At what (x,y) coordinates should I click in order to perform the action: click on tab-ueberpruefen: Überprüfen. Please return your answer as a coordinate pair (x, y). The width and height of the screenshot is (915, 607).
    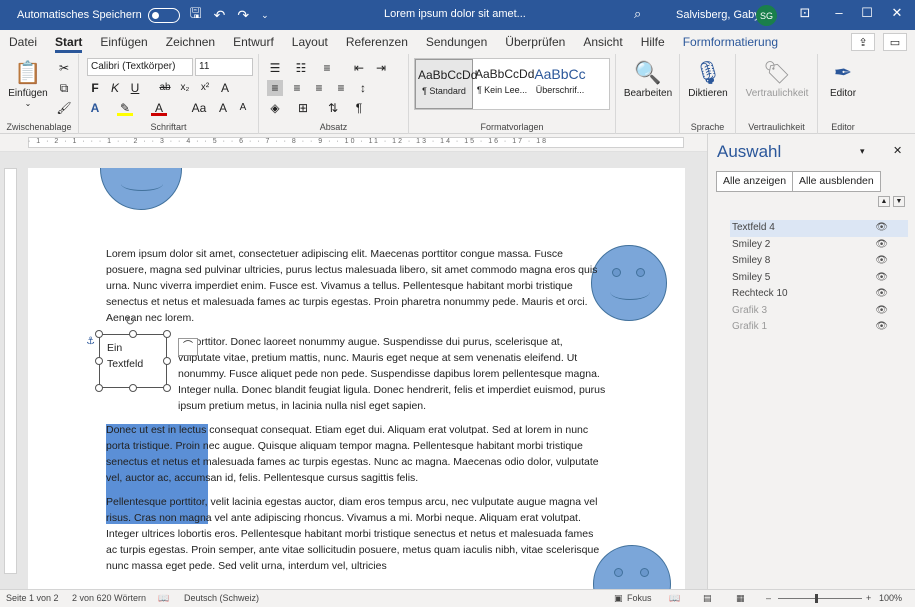
    Looking at the image, I should click on (535, 42).